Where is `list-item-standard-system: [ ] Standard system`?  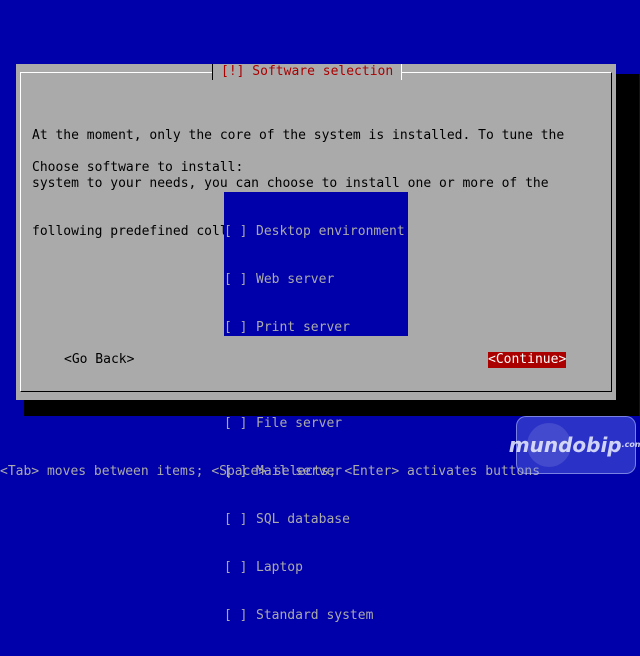
list-item-standard-system: [ ] Standard system is located at coordinates (316, 616).